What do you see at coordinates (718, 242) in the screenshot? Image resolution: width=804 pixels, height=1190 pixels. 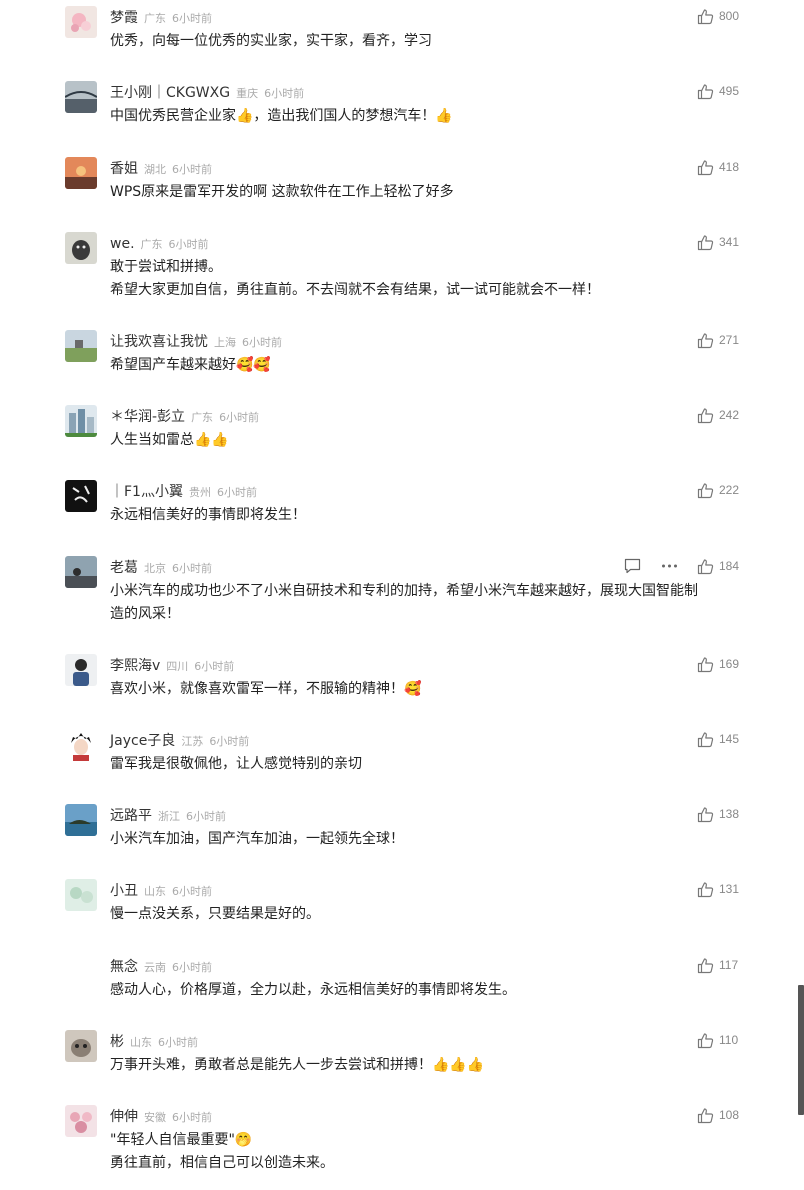 I see `like-button: 341` at bounding box center [718, 242].